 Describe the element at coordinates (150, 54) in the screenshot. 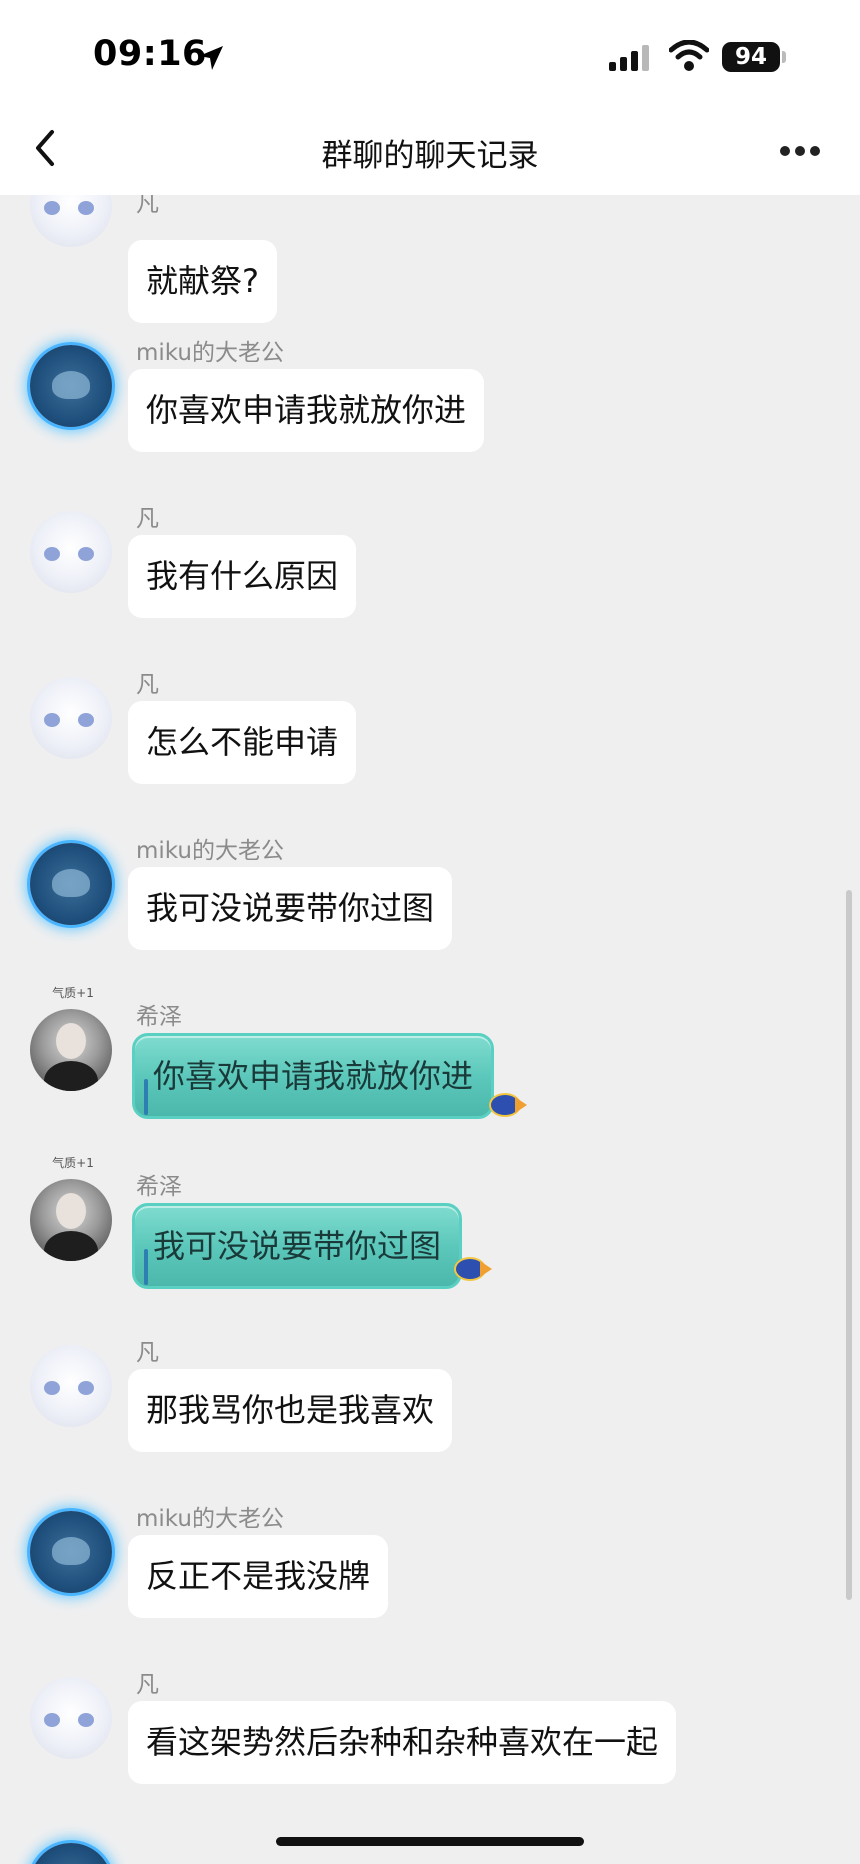

I see `status-time: 09:16` at that location.